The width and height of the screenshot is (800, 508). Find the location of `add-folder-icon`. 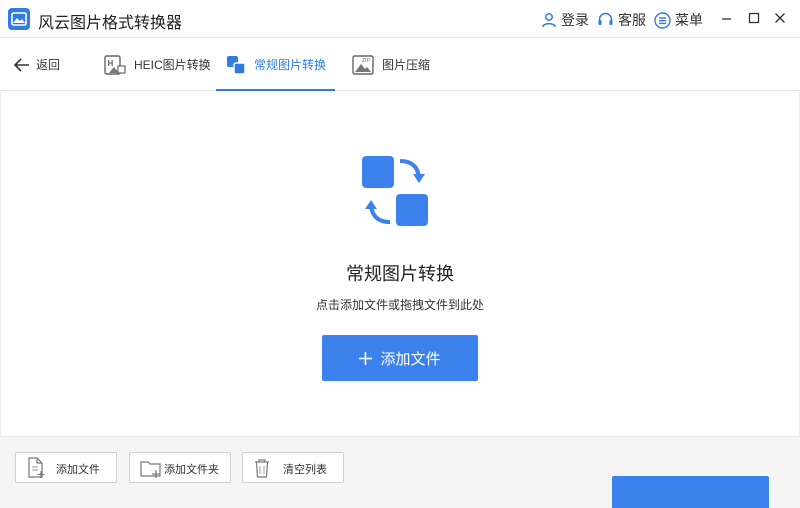

add-folder-icon is located at coordinates (150, 469).